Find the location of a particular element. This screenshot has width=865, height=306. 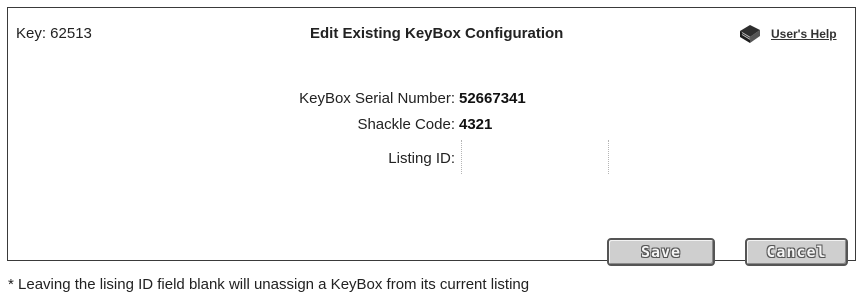

users-help-link: User's Help is located at coordinates (787, 34).